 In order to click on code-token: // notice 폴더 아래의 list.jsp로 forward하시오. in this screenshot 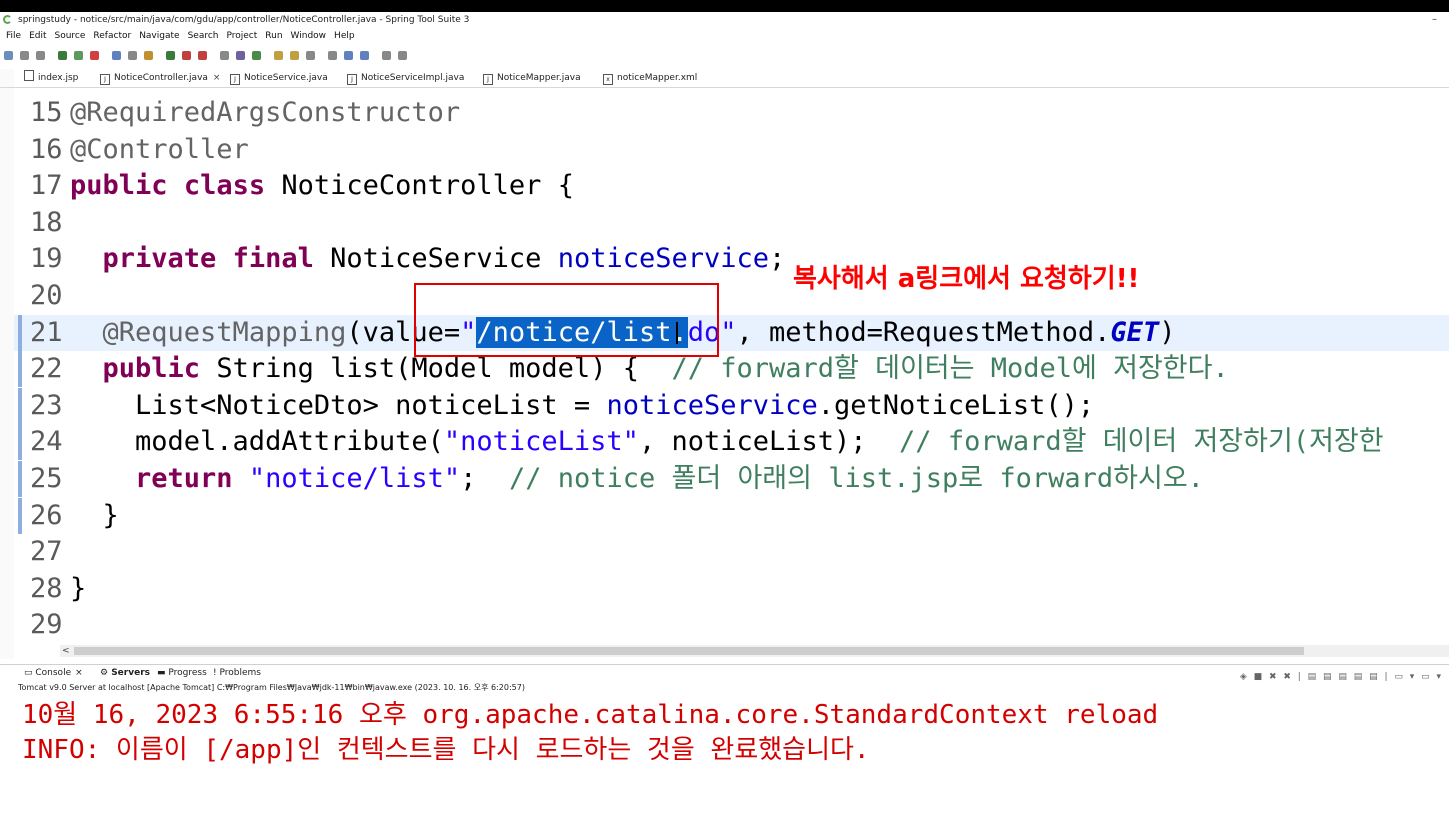, I will do `click(856, 478)`.